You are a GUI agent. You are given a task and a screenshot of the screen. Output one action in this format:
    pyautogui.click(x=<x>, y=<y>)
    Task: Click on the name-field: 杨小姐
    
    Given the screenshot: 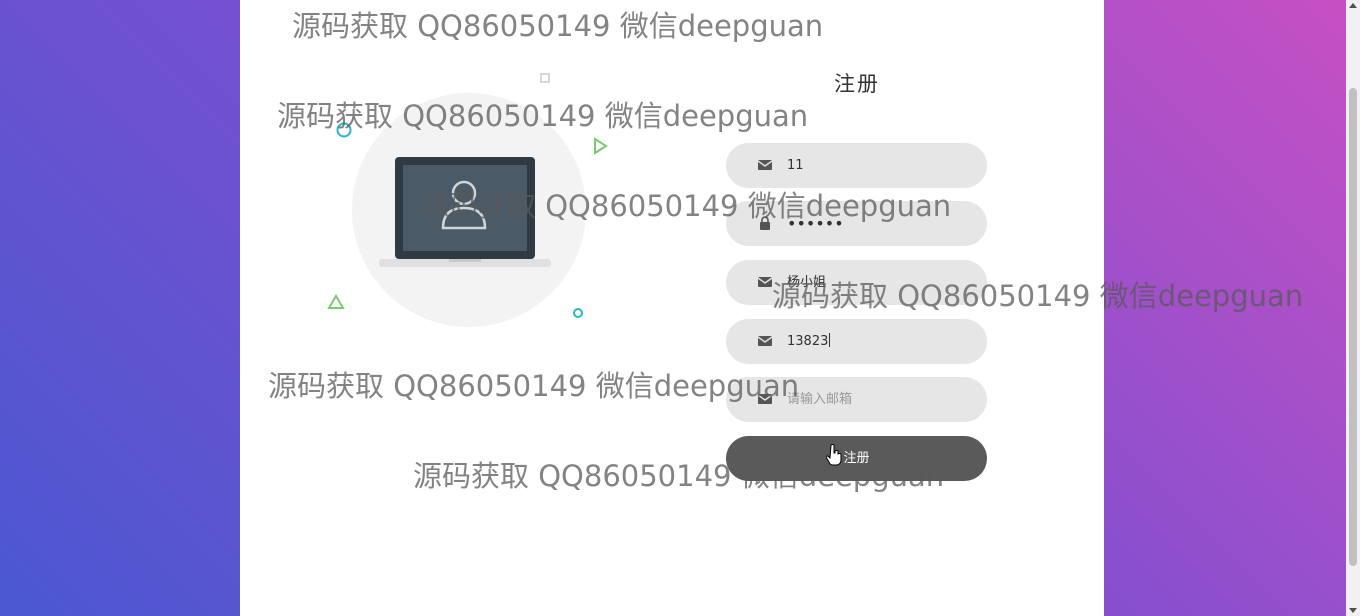 What is the action you would take?
    pyautogui.click(x=856, y=282)
    